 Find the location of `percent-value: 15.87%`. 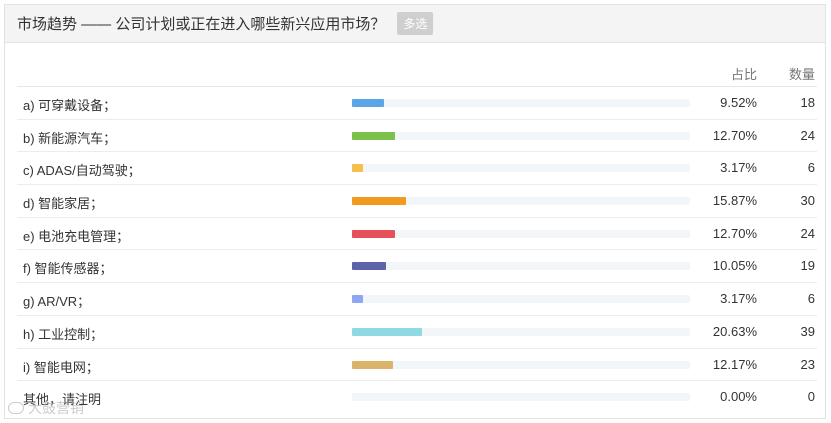

percent-value: 15.87% is located at coordinates (734, 201).